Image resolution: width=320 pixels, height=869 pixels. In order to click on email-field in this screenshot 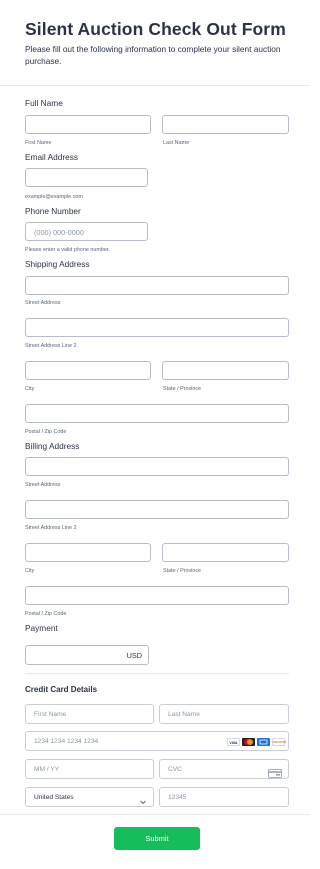, I will do `click(86, 177)`.